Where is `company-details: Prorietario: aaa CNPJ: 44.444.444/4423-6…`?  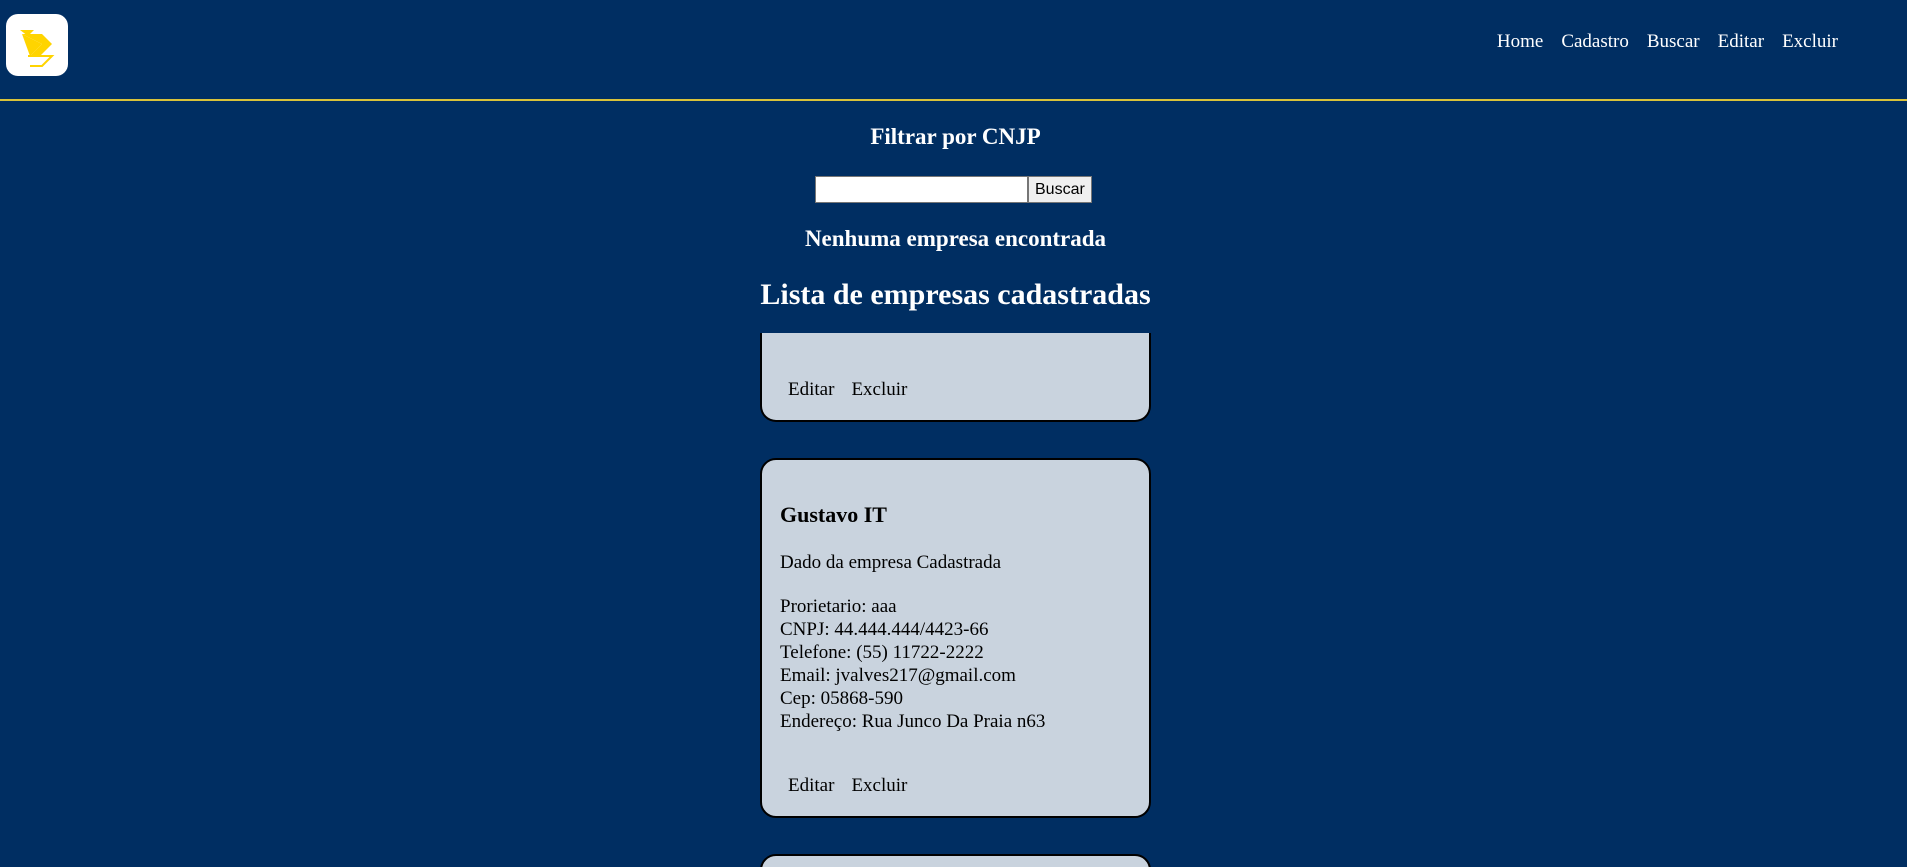
company-details: Prorietario: aaa CNPJ: 44.444.444/4423-6… is located at coordinates (912, 664).